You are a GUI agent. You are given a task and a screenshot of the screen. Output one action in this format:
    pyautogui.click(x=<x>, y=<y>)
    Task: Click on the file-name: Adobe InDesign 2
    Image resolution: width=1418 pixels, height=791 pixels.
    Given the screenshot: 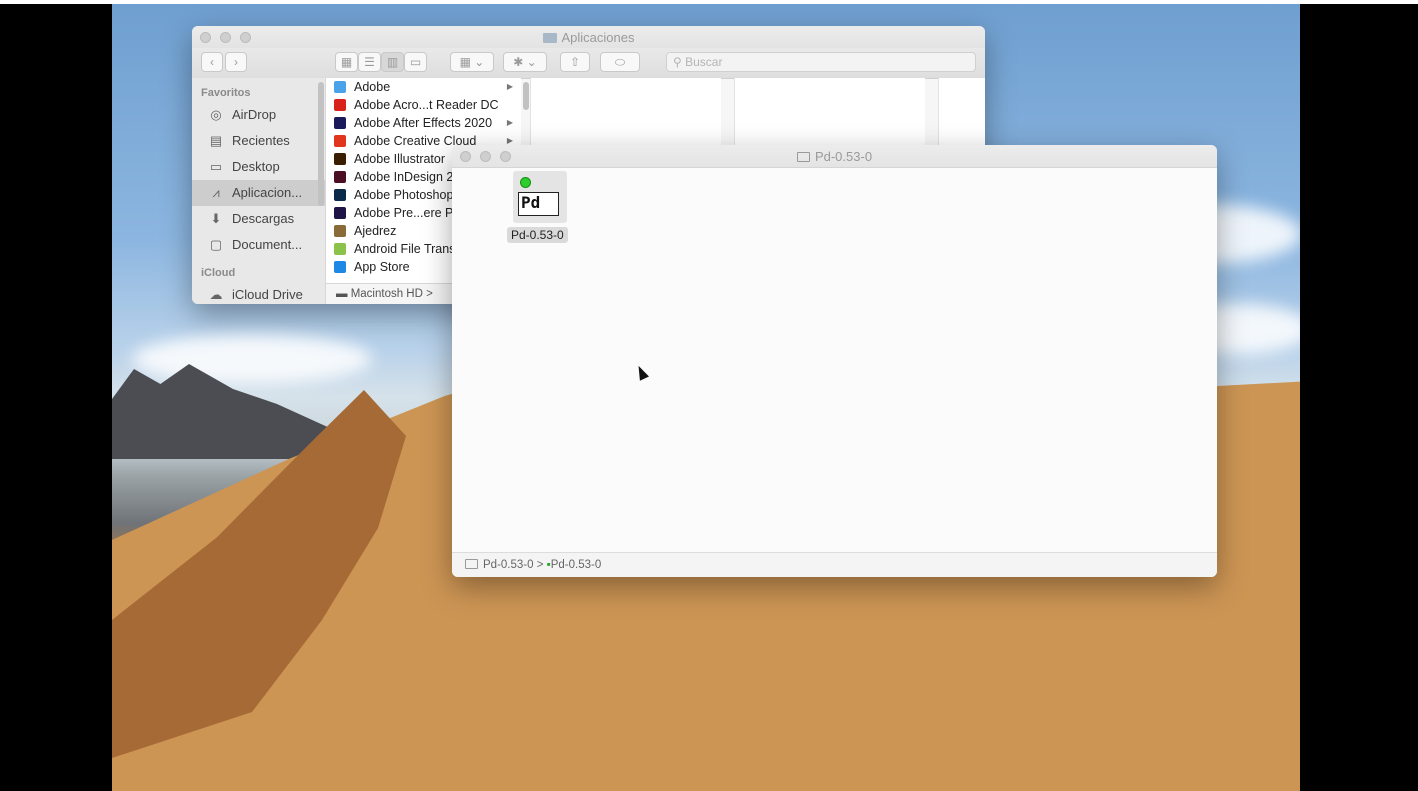 What is the action you would take?
    pyautogui.click(x=404, y=177)
    